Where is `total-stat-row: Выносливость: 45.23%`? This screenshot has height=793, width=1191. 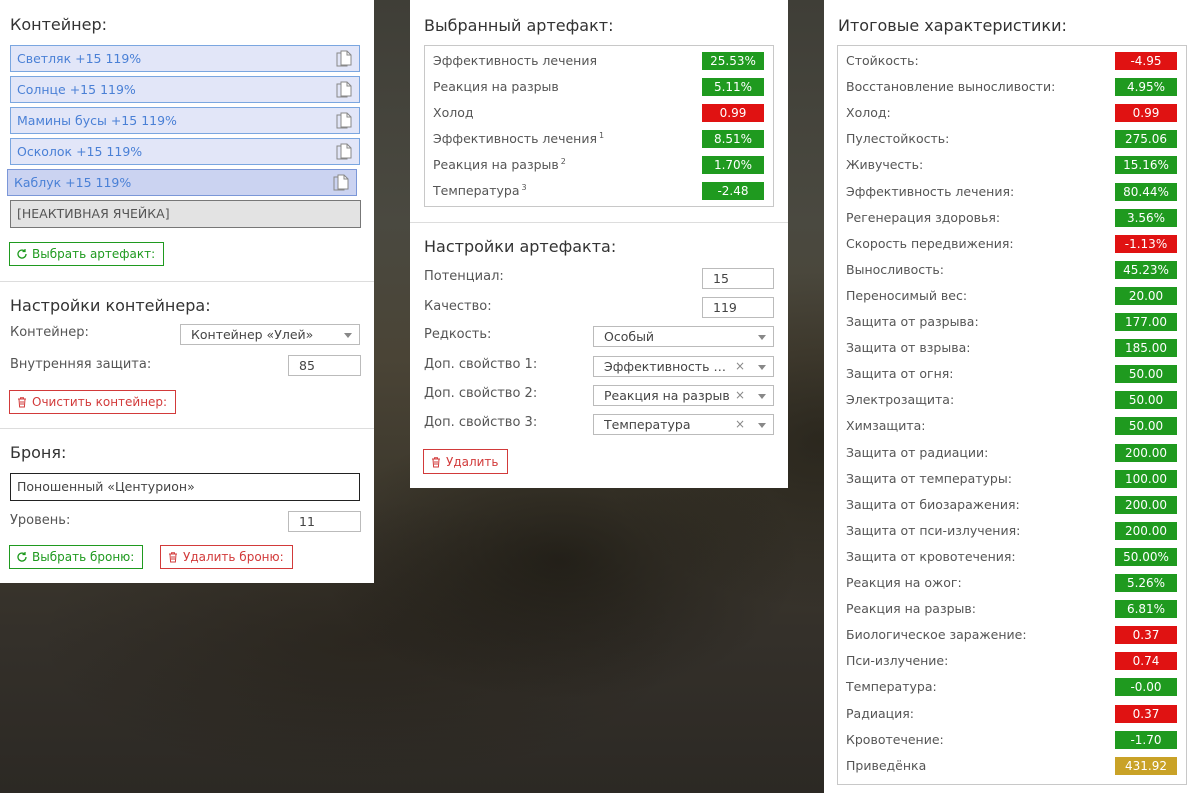
total-stat-row: Выносливость: 45.23% is located at coordinates (1012, 270).